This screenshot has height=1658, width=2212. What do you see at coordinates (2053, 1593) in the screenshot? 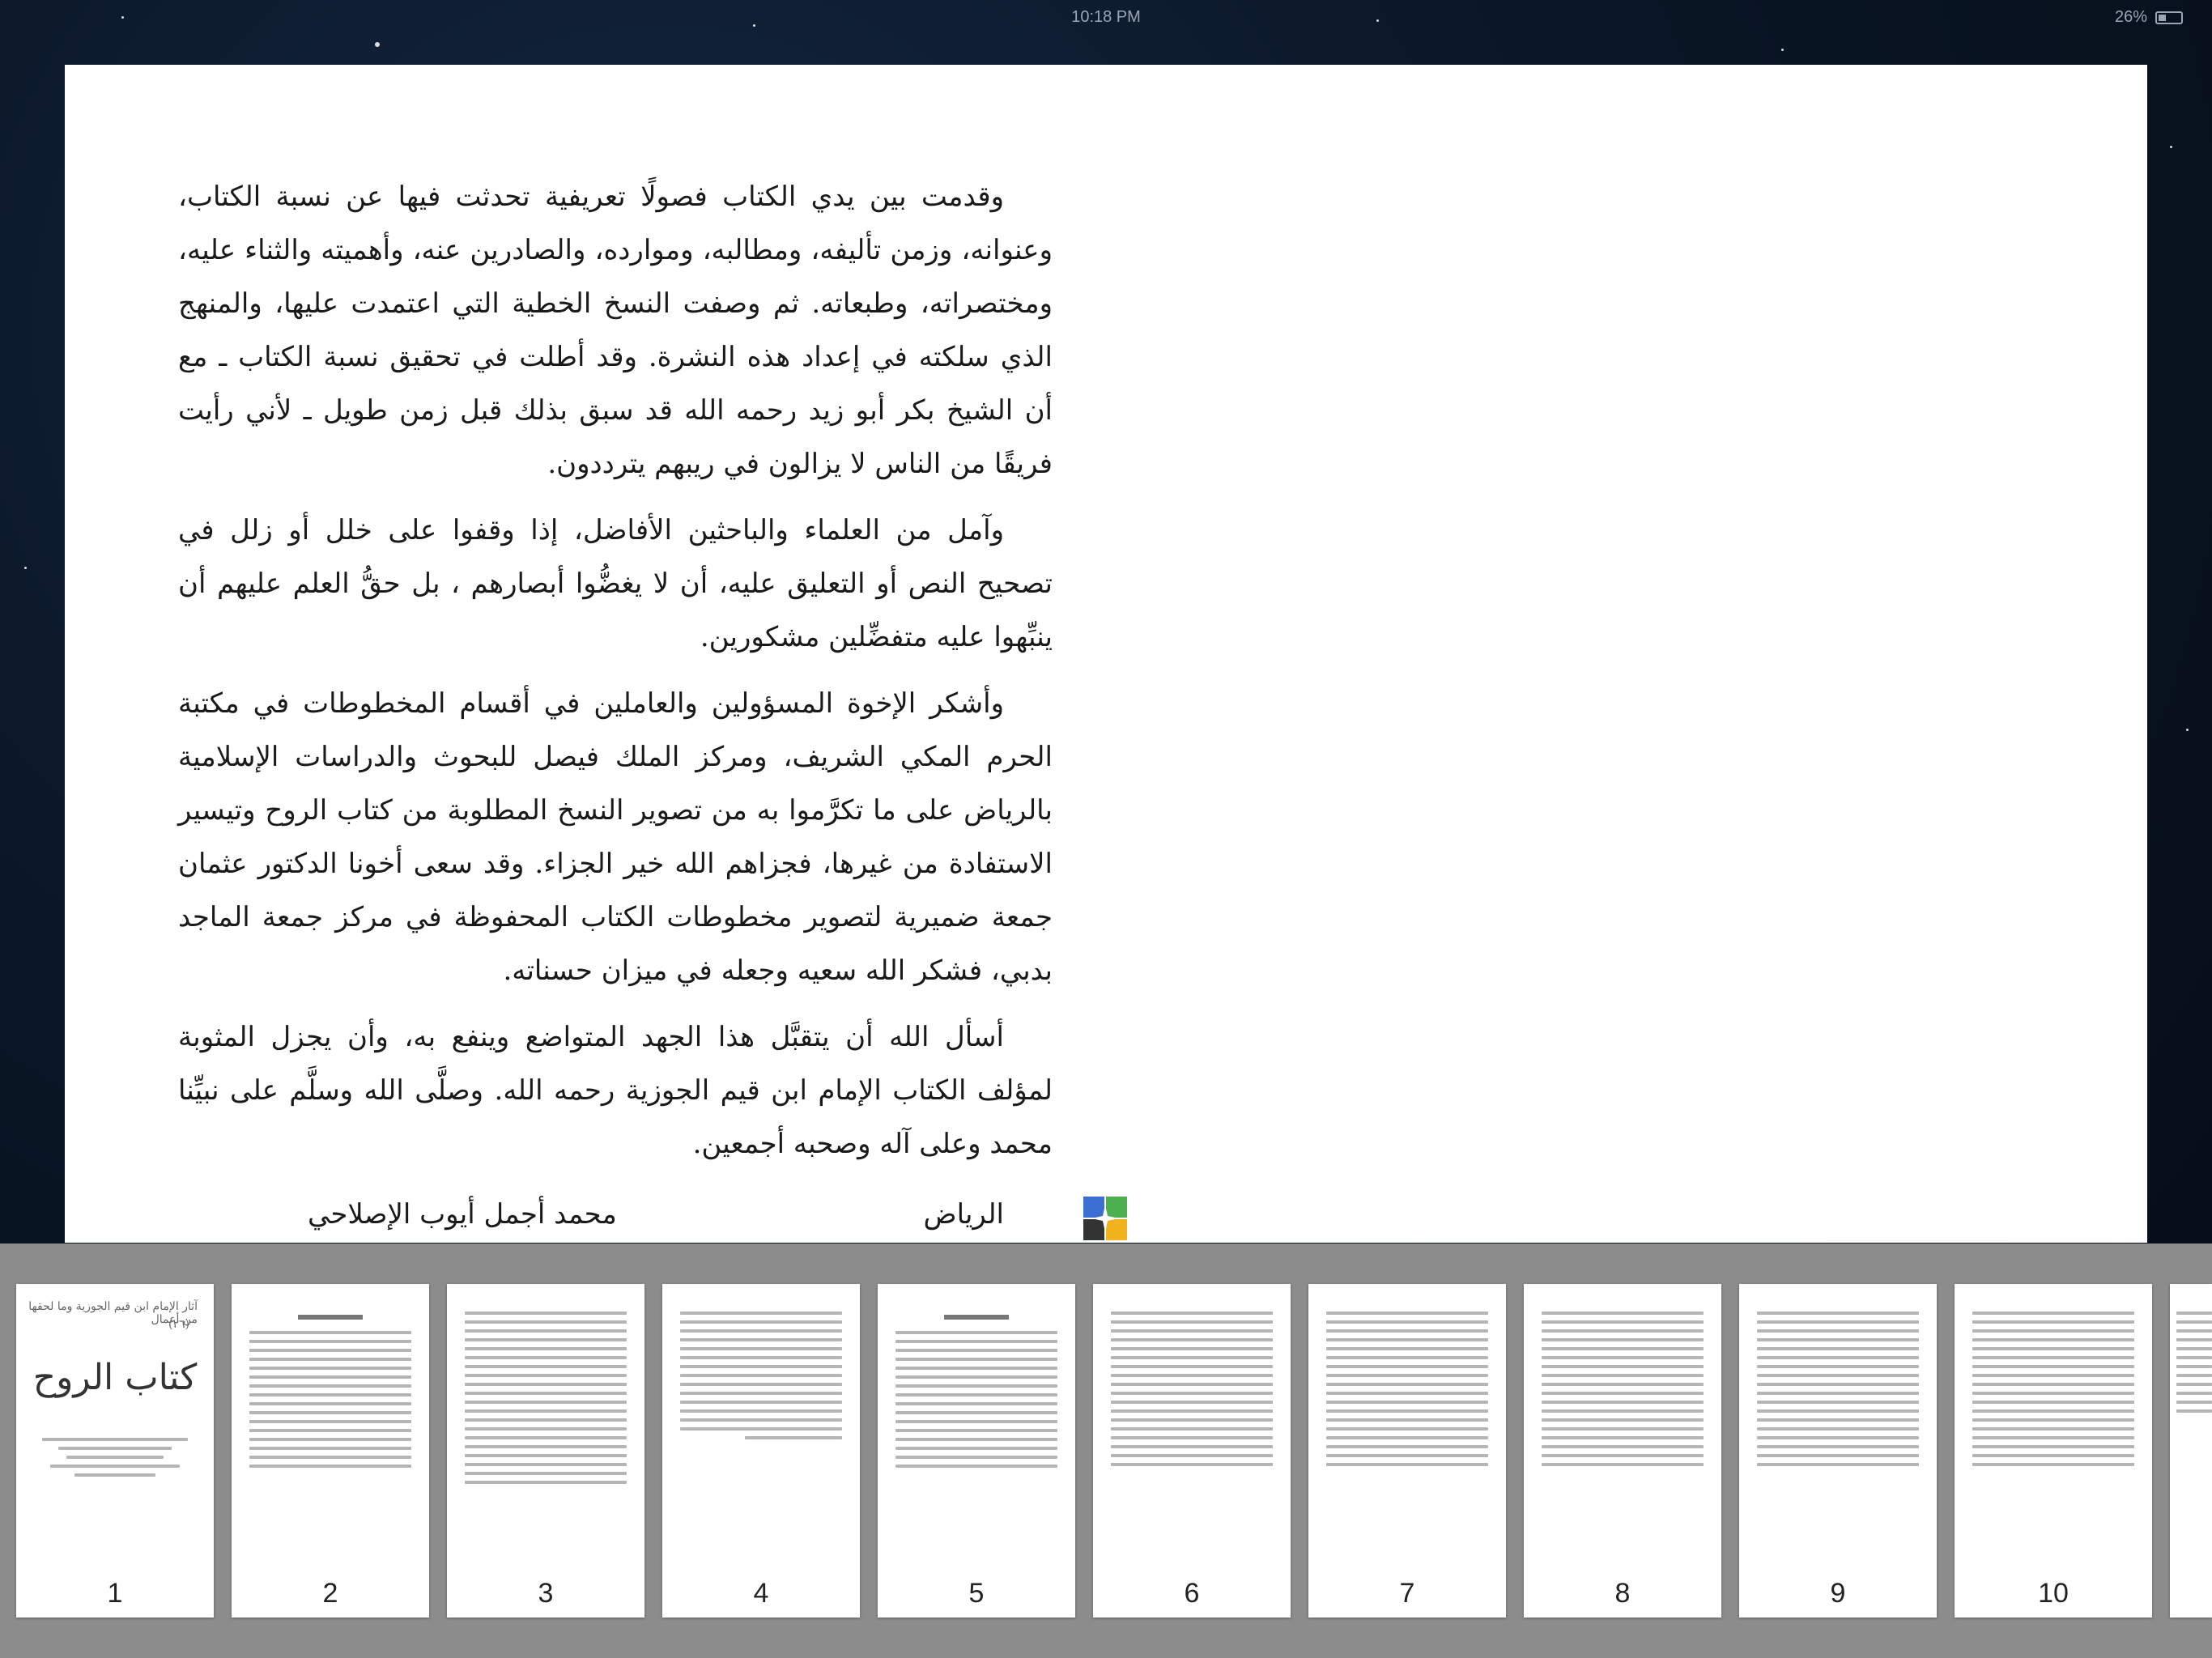
I see `thumbnail-number: 10` at bounding box center [2053, 1593].